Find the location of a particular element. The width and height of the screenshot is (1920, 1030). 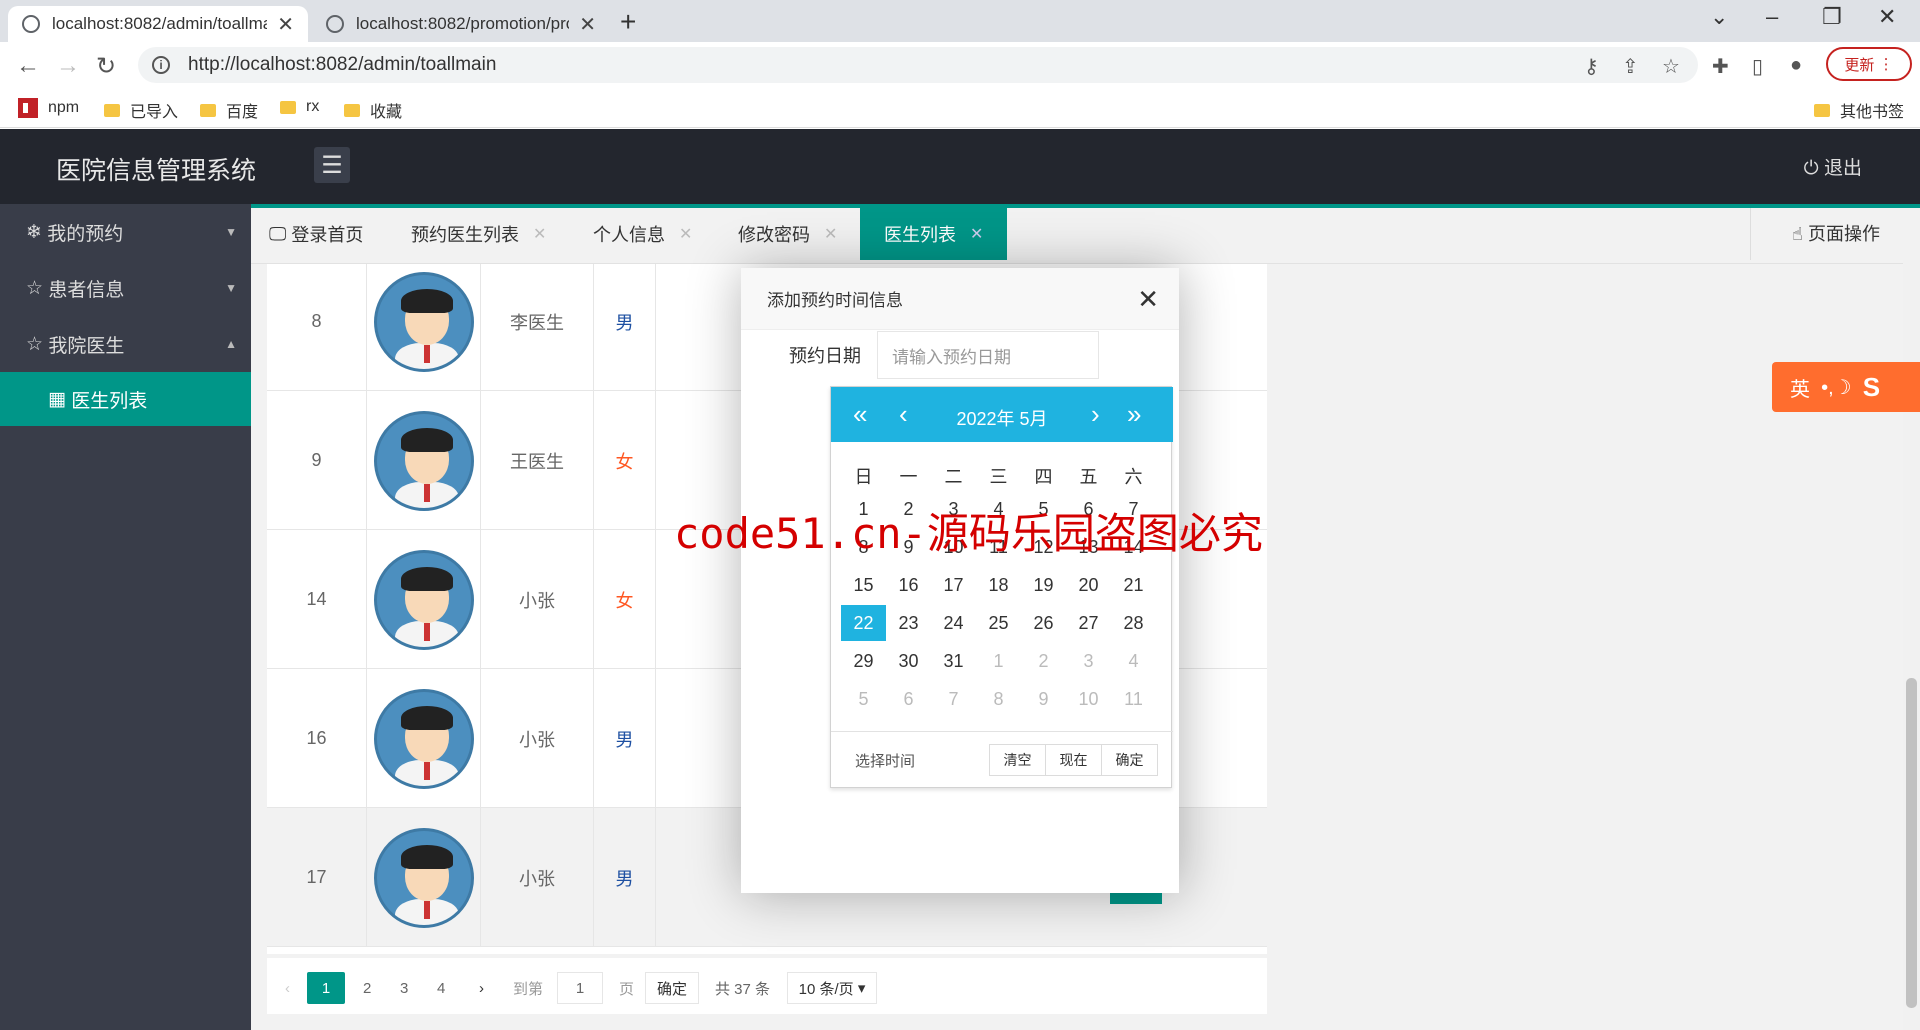

date-picker-footer: 选择时间 清空 现在 确定 is located at coordinates (1002, 760).